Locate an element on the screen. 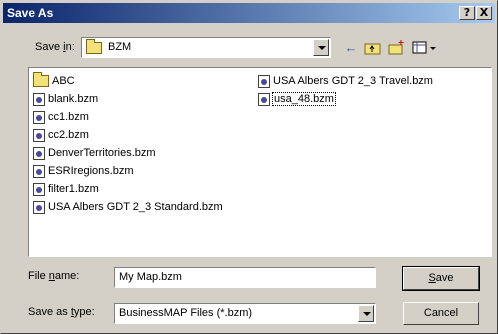 This screenshot has width=498, height=334. help-button: ? is located at coordinates (467, 13).